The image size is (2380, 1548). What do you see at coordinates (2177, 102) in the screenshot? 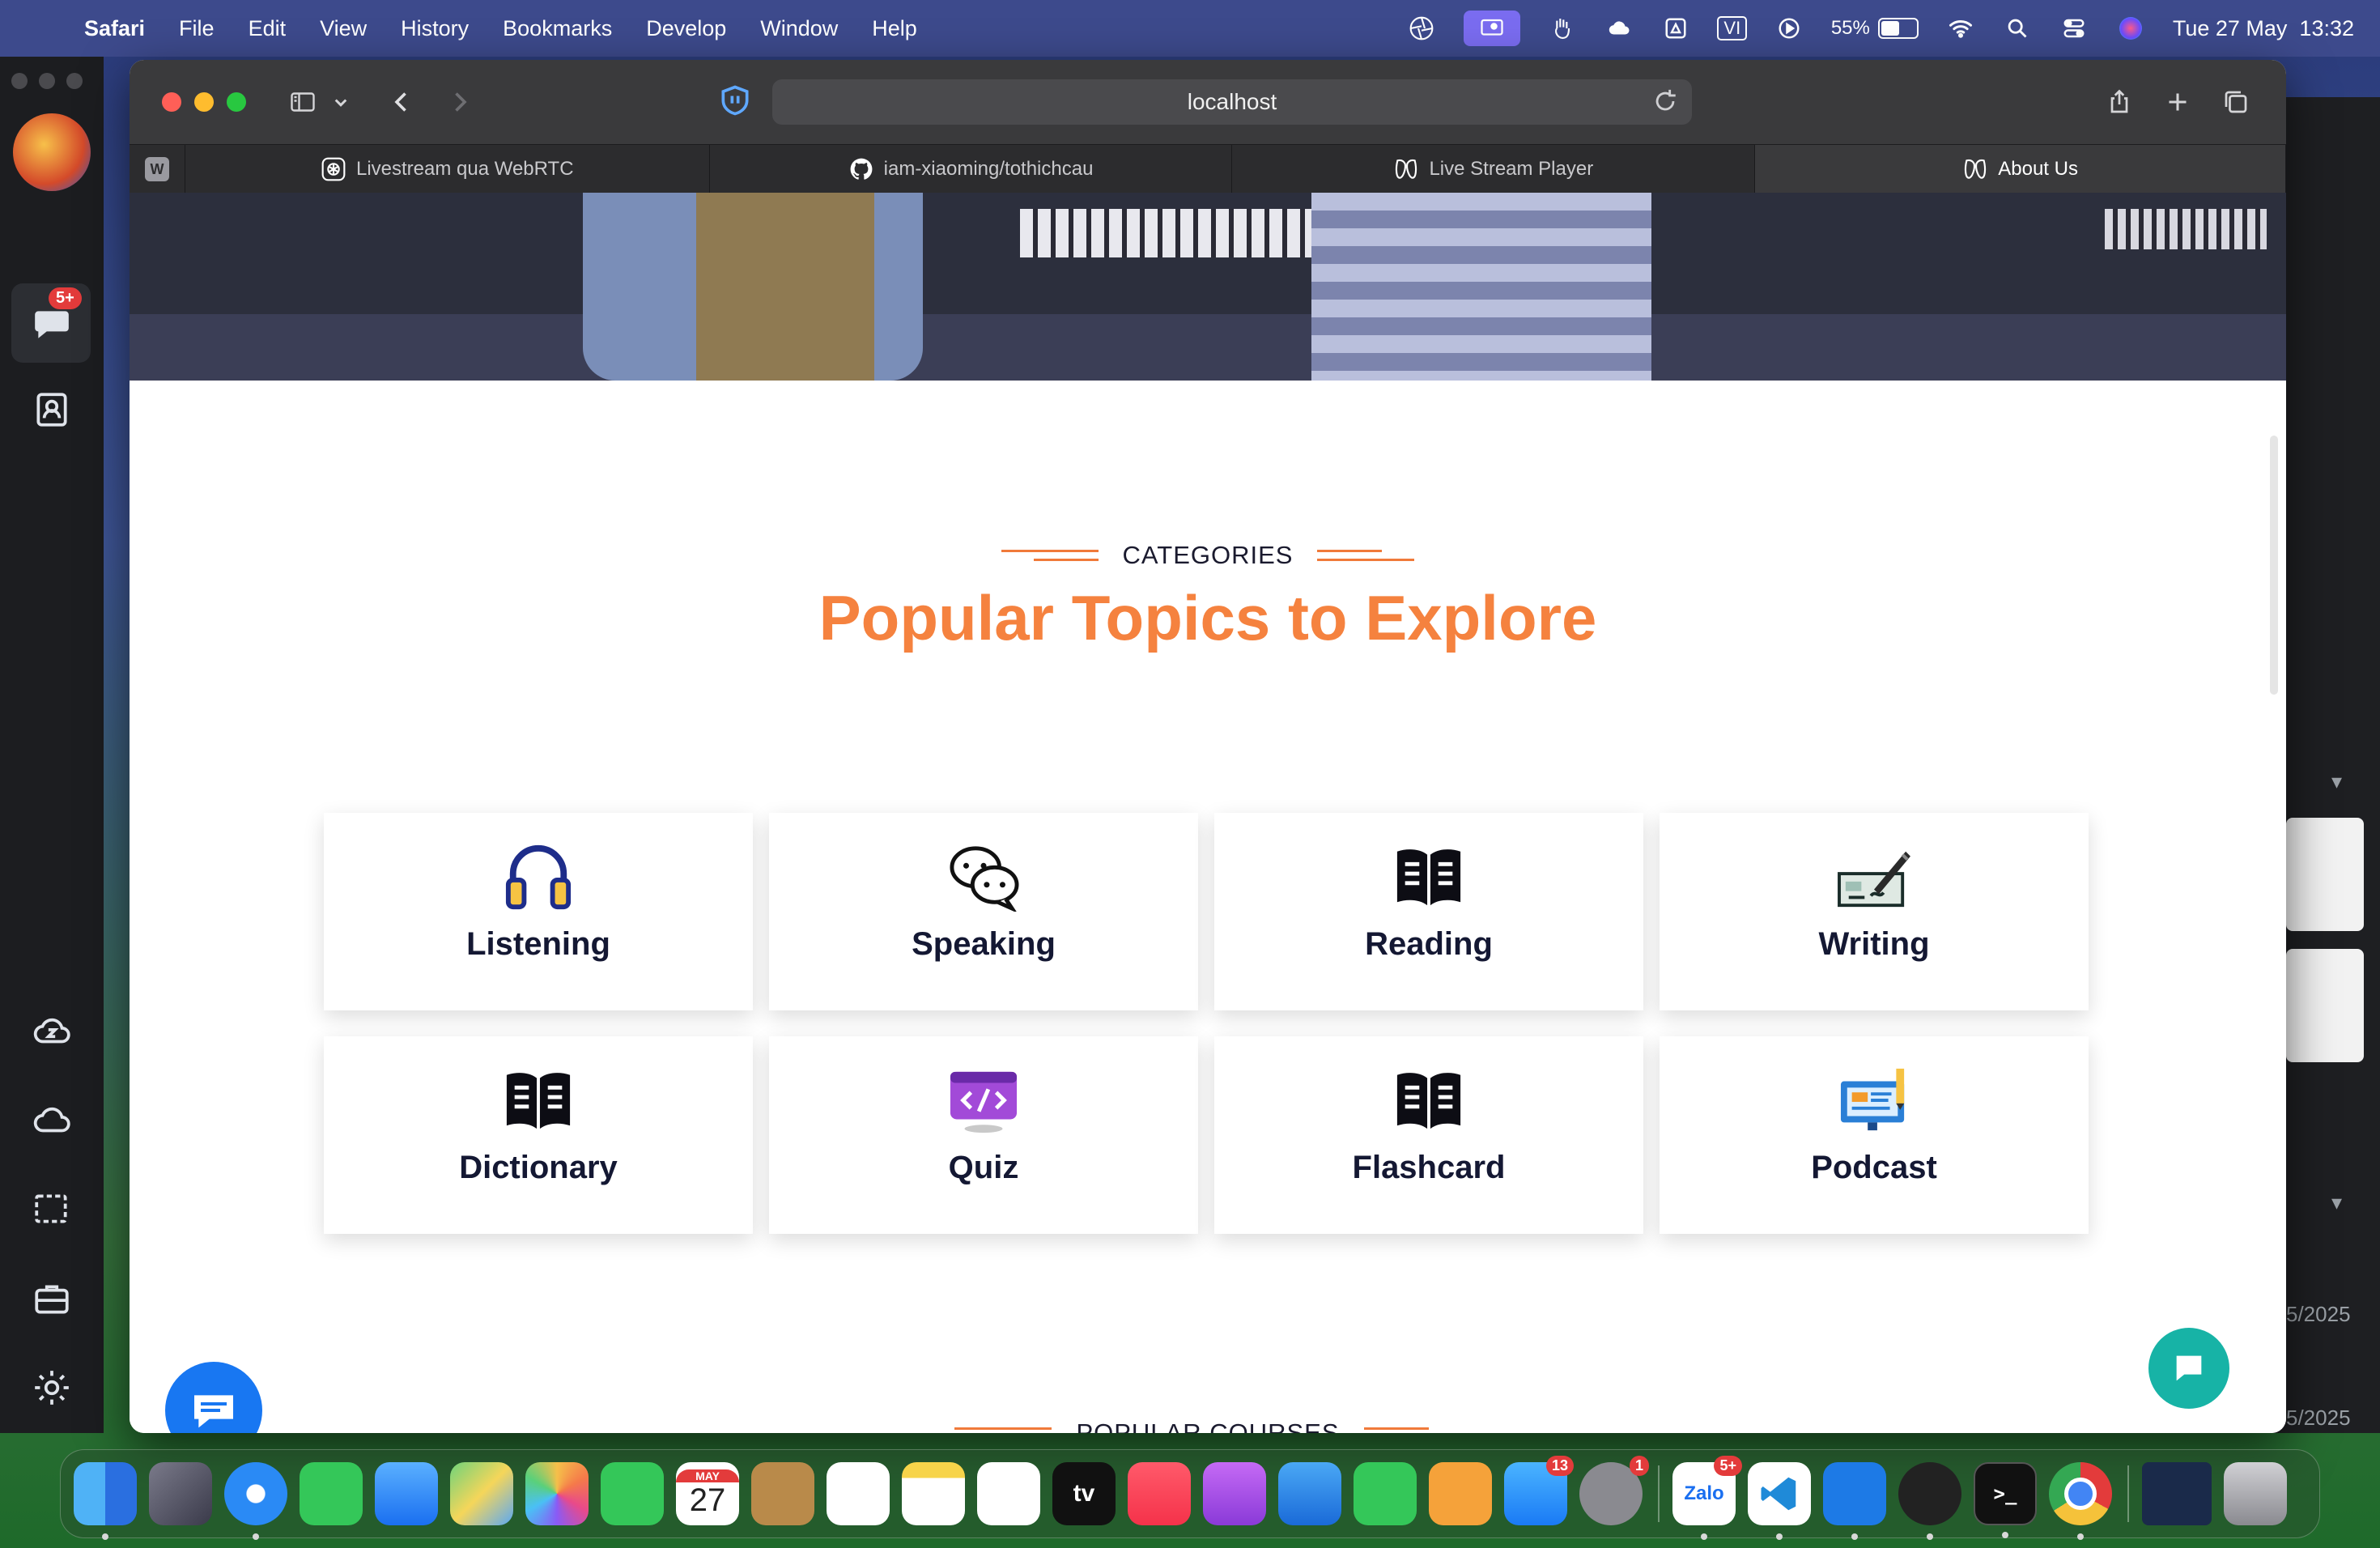
I see `new-tab-icon` at bounding box center [2177, 102].